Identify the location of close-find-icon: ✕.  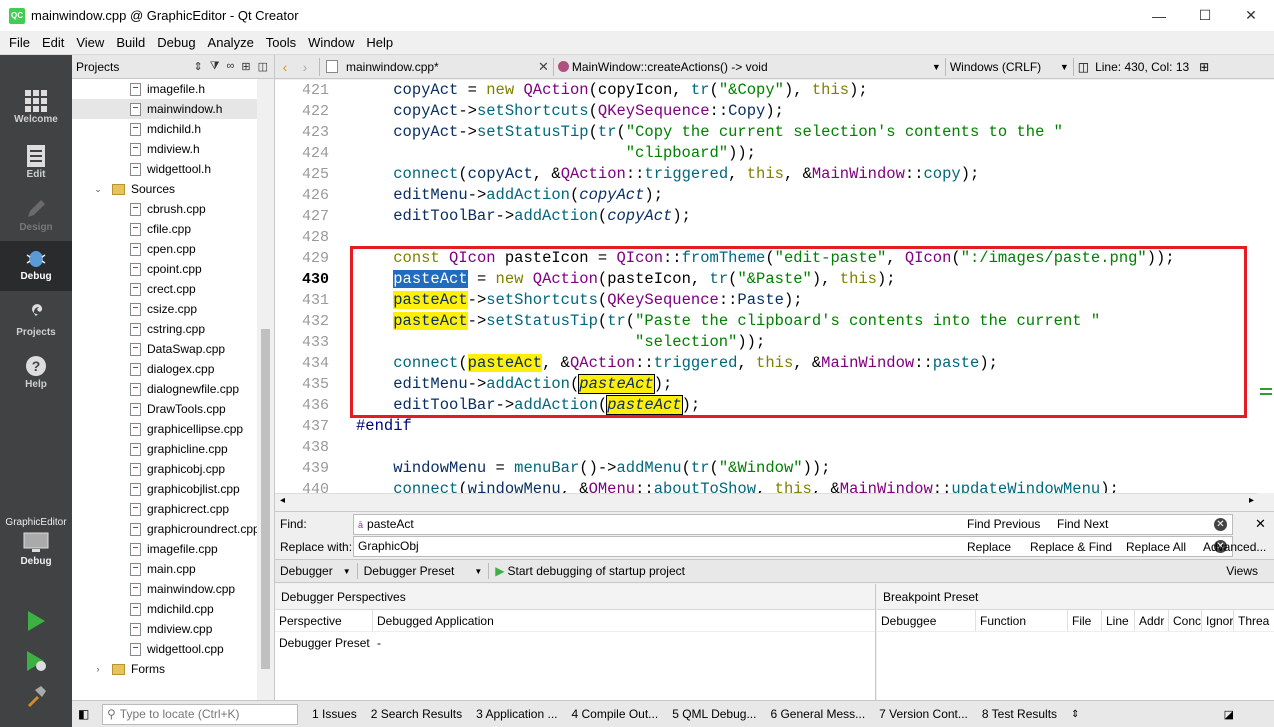
(1260, 524).